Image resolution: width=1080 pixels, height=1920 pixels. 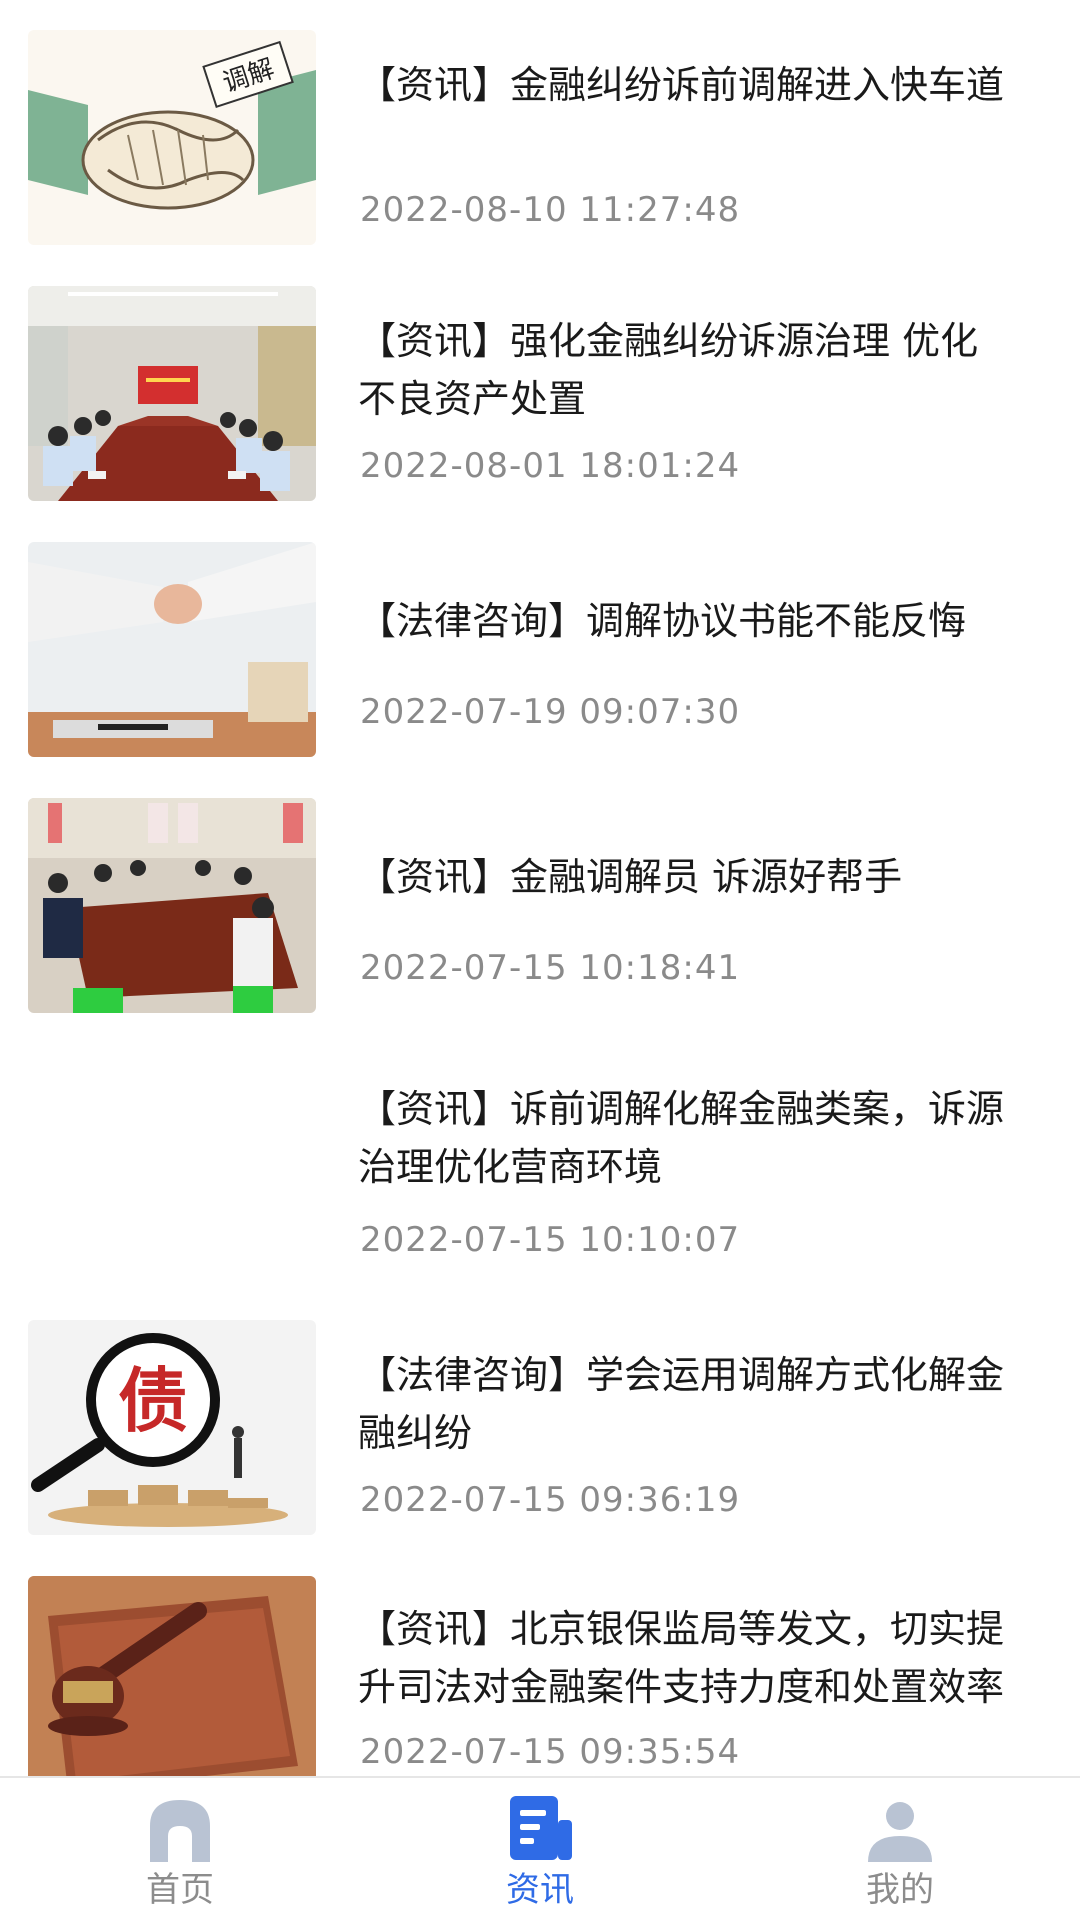 I want to click on business-handshake-photo, so click(x=172, y=649).